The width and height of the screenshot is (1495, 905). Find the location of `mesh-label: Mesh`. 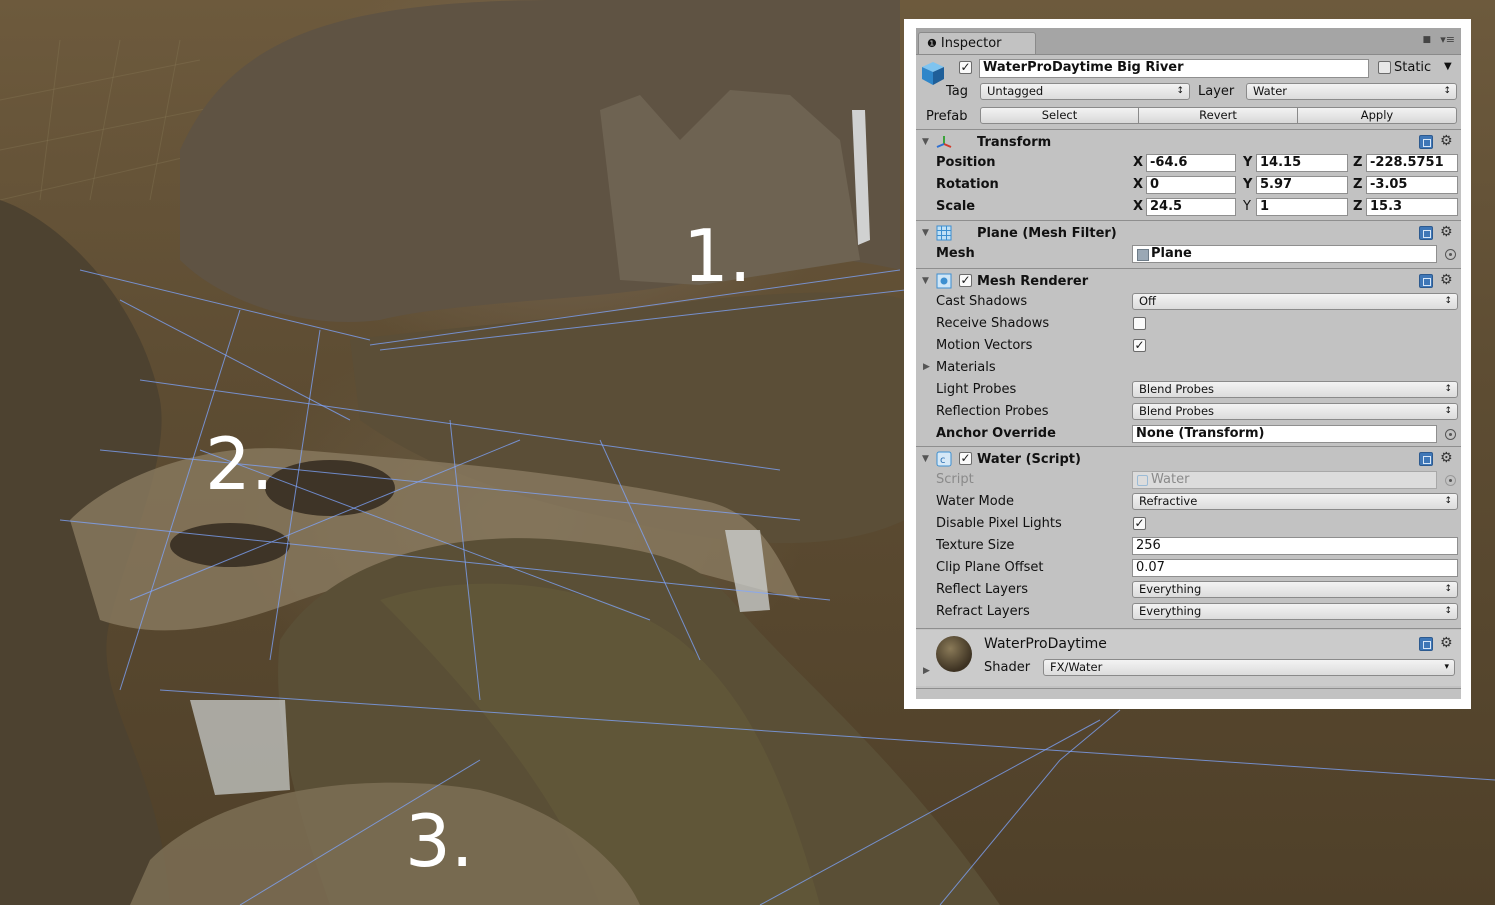

mesh-label: Mesh is located at coordinates (955, 253).